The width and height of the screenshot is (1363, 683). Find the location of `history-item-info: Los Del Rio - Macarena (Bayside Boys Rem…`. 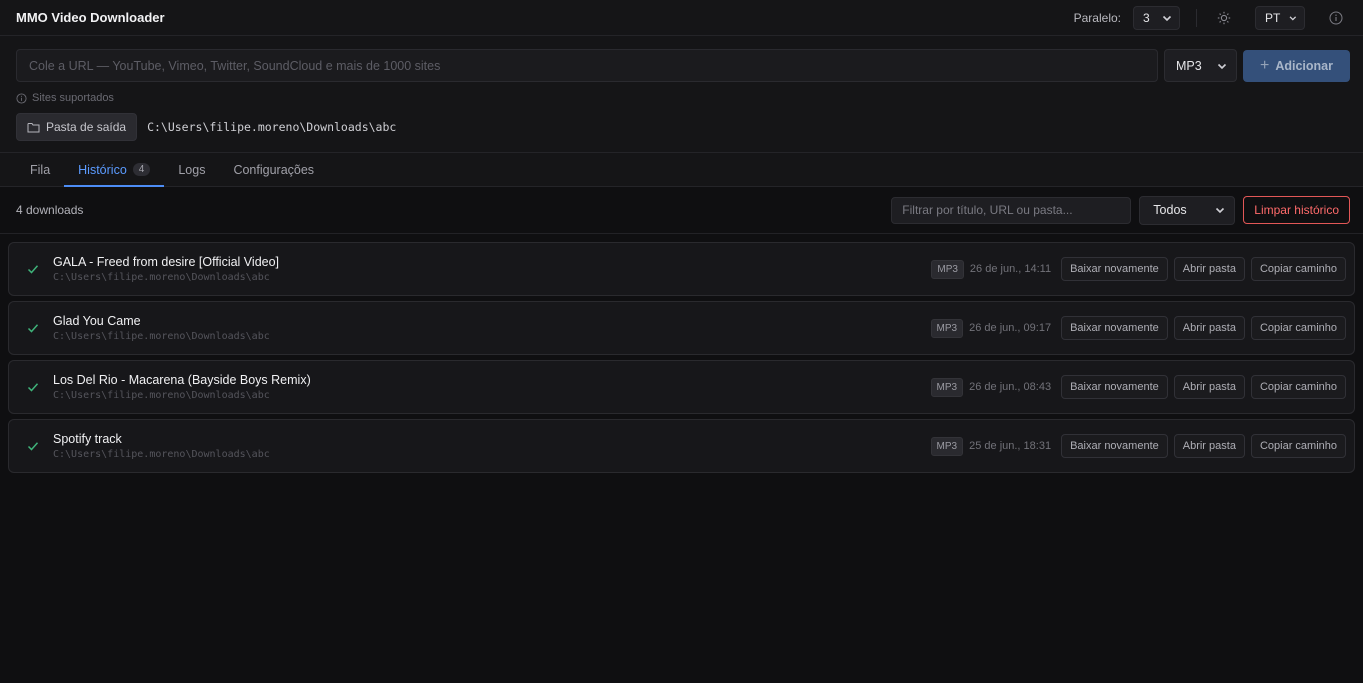

history-item-info: Los Del Rio - Macarena (Bayside Boys Rem… is located at coordinates (492, 387).